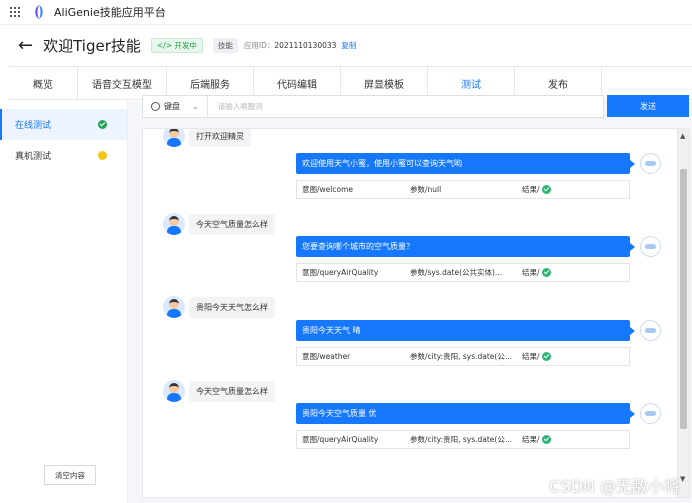 This screenshot has width=692, height=503. Describe the element at coordinates (682, 136) in the screenshot. I see `scroll-up-icon: ▲` at that location.